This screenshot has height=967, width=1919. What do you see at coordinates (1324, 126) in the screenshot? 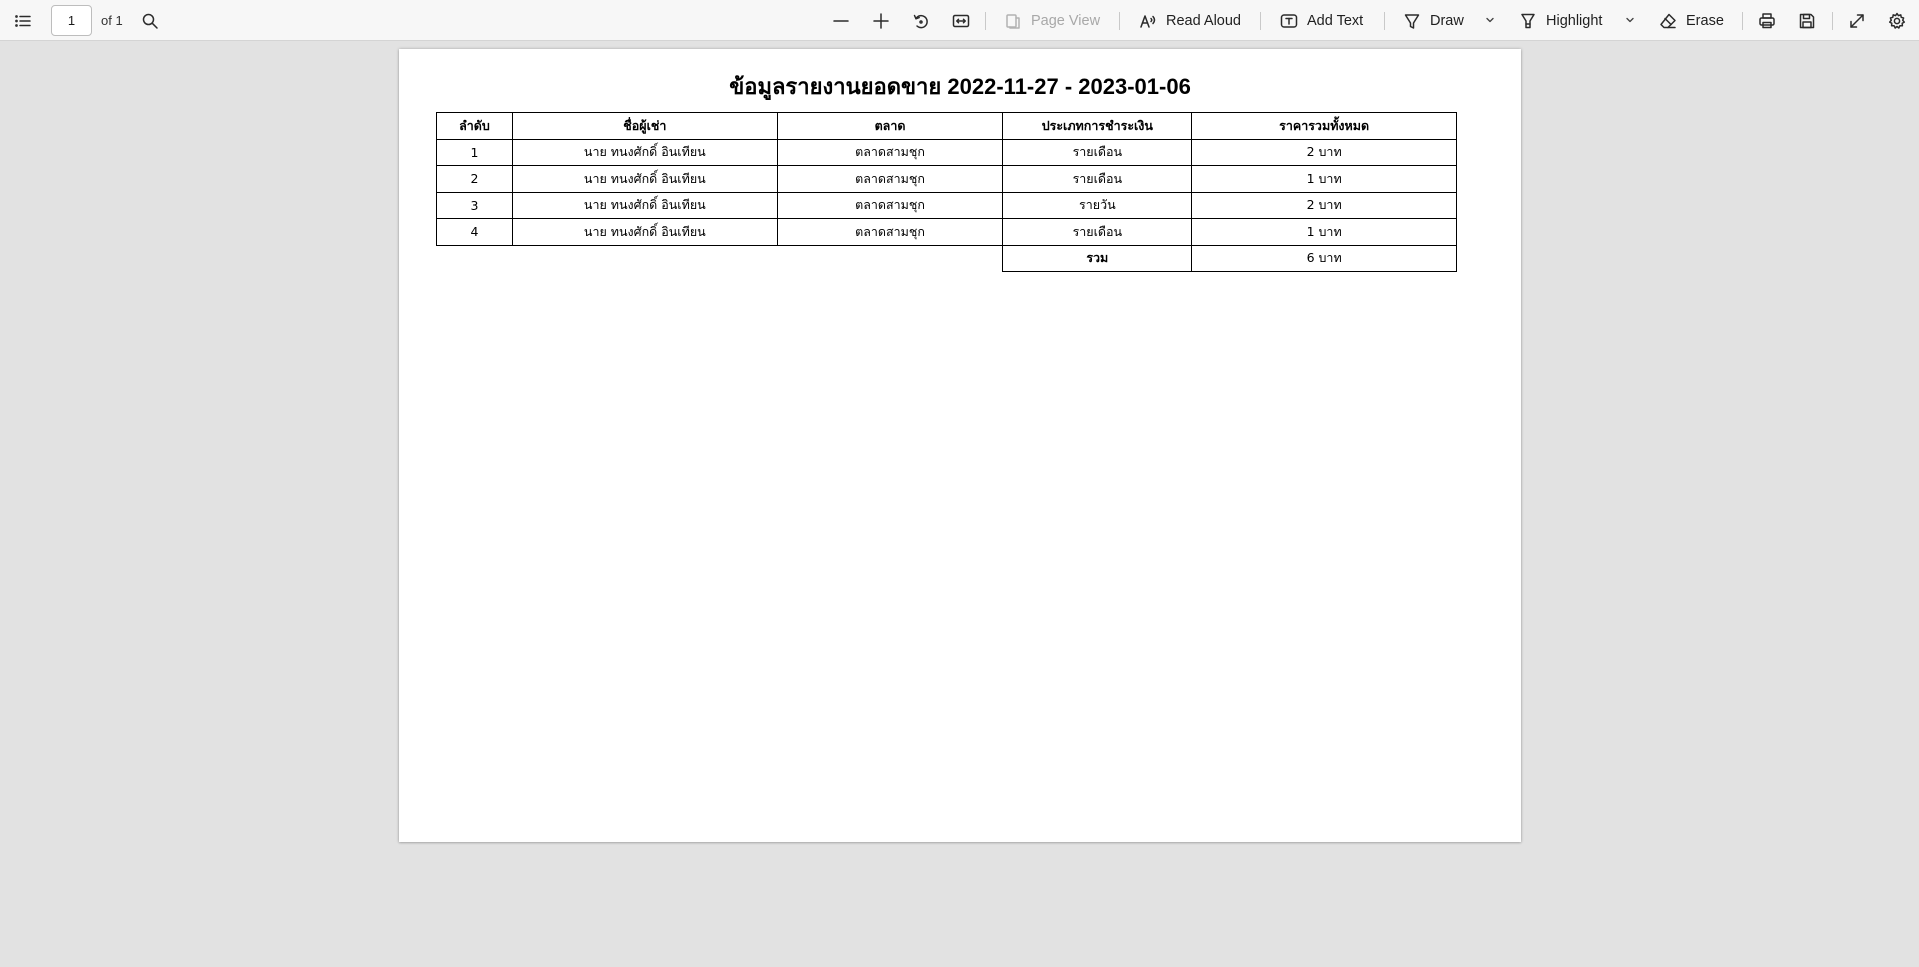
I see `column-header: ราคารวมทั้งหมด` at bounding box center [1324, 126].